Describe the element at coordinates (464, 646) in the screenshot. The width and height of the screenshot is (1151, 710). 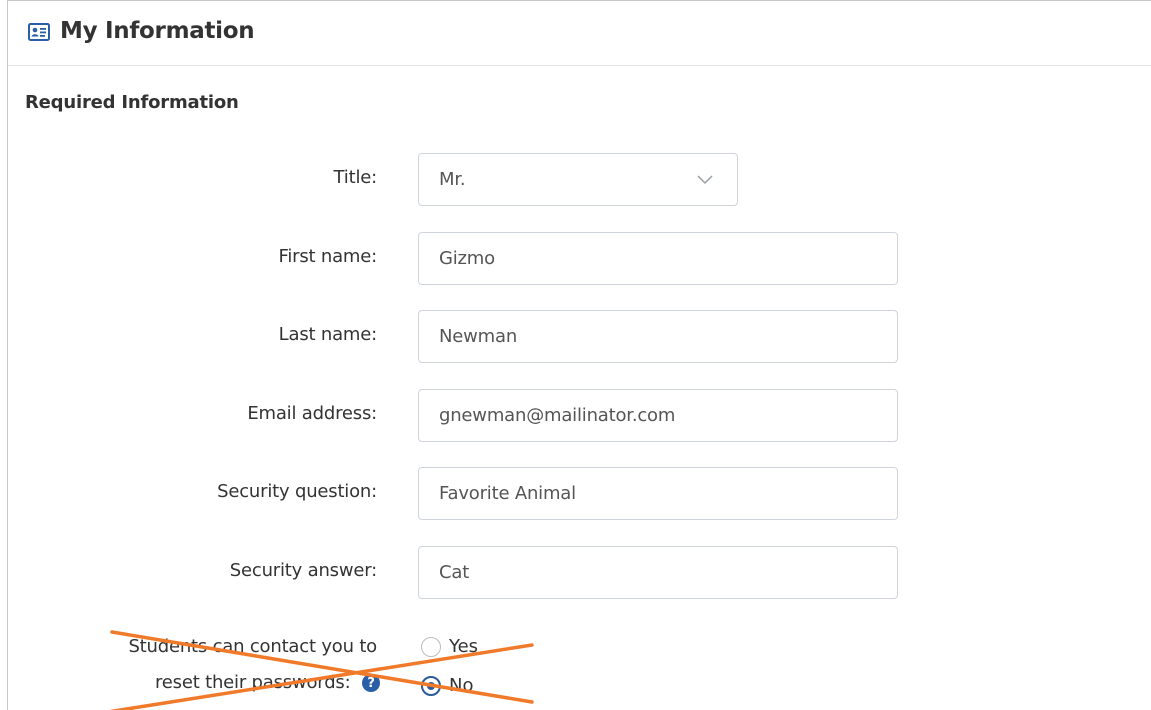
I see `radio-yes-label: Yes` at that location.